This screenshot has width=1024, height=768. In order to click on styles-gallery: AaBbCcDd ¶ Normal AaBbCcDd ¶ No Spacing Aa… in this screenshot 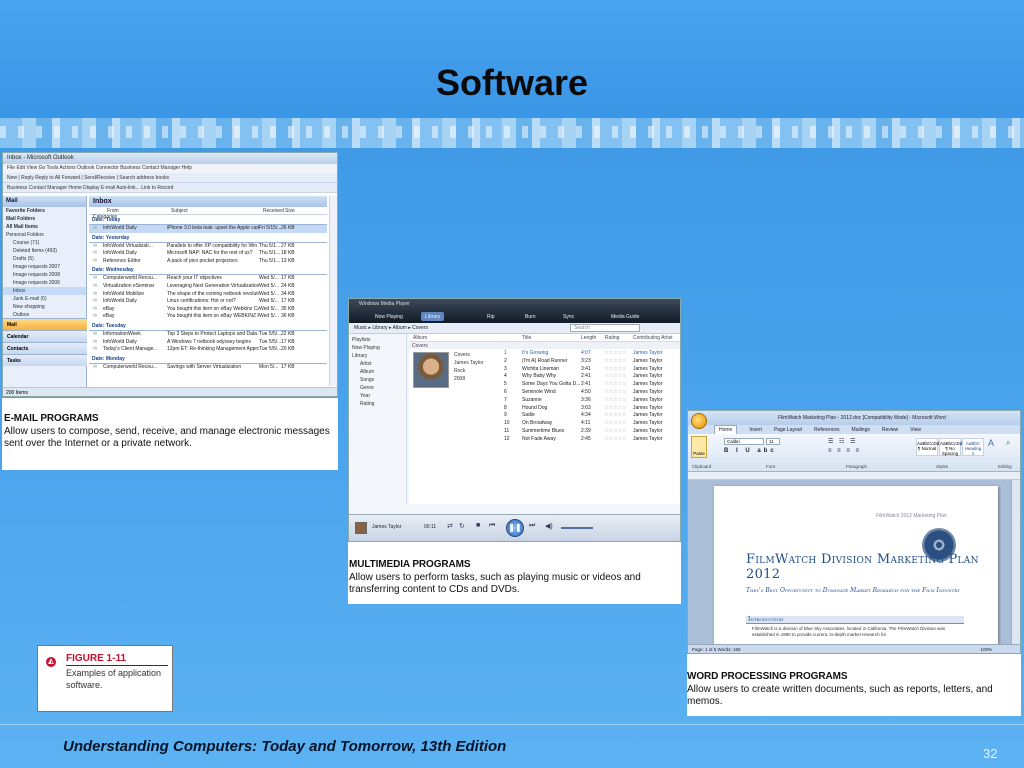, I will do `click(951, 447)`.